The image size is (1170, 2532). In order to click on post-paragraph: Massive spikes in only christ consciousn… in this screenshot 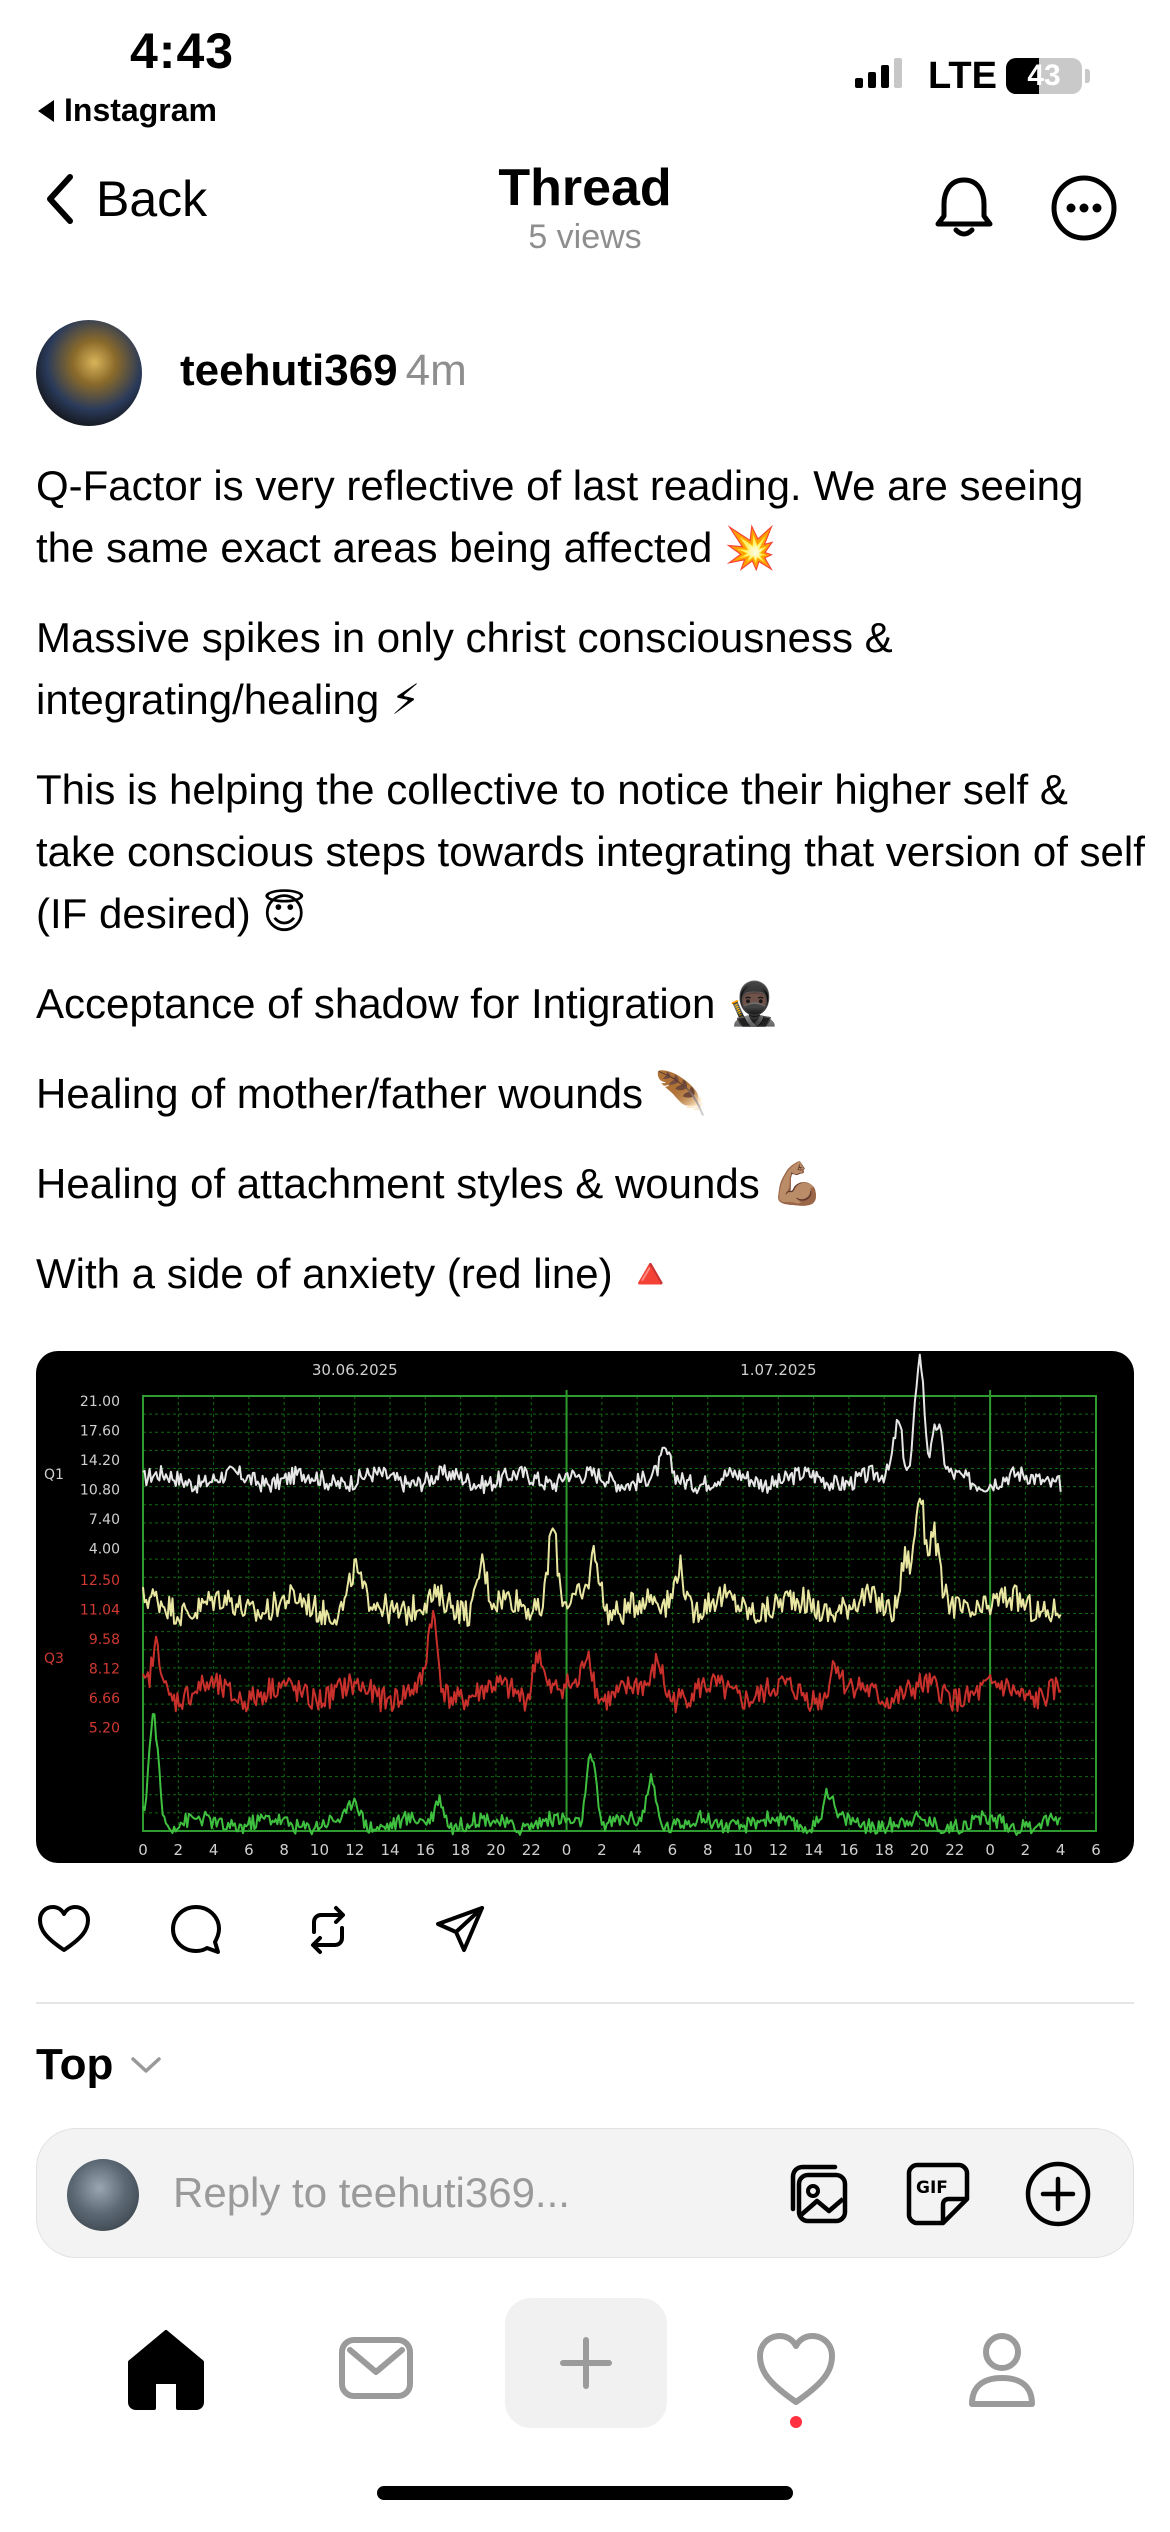, I will do `click(464, 668)`.